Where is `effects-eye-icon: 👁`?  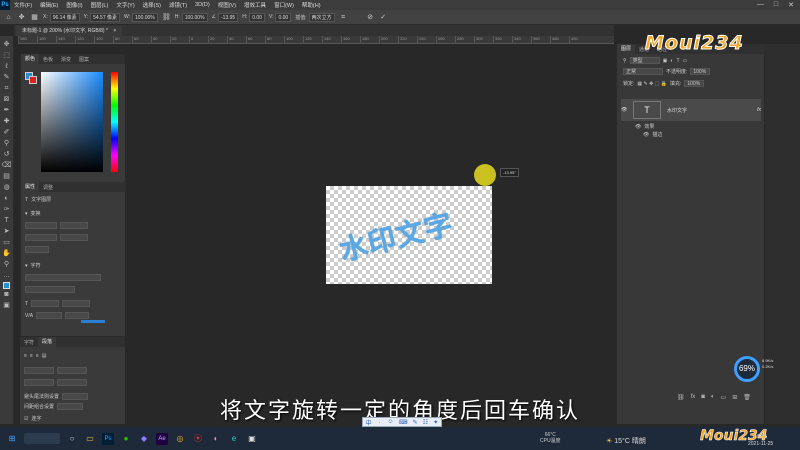 effects-eye-icon: 👁 is located at coordinates (638, 127).